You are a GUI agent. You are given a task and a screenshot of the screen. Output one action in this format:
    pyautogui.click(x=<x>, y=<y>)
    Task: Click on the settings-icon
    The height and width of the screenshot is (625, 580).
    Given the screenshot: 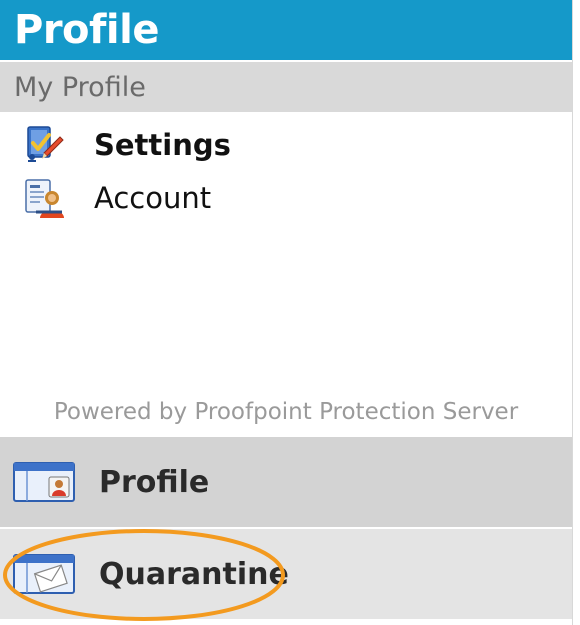 What is the action you would take?
    pyautogui.click(x=44, y=145)
    